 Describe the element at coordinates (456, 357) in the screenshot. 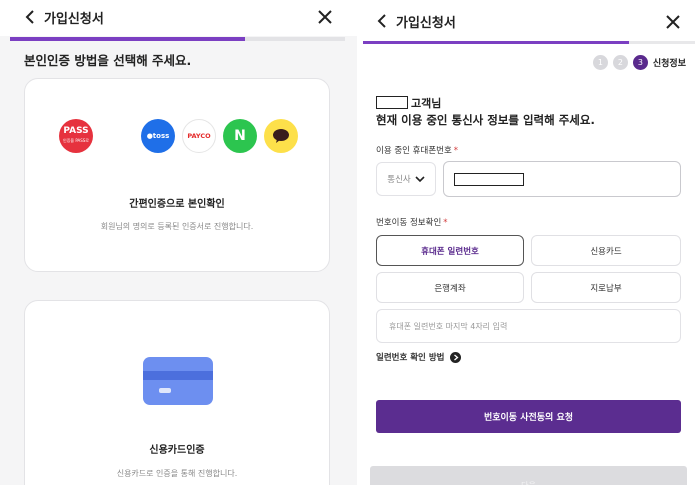

I see `chevron-right-icon` at that location.